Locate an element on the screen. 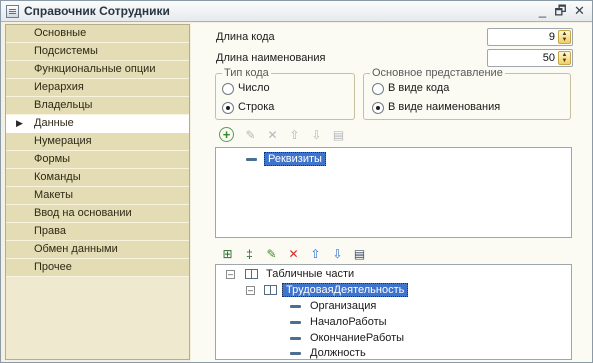 This screenshot has width=593, height=363. sidebar-item-label: Данные is located at coordinates (54, 123).